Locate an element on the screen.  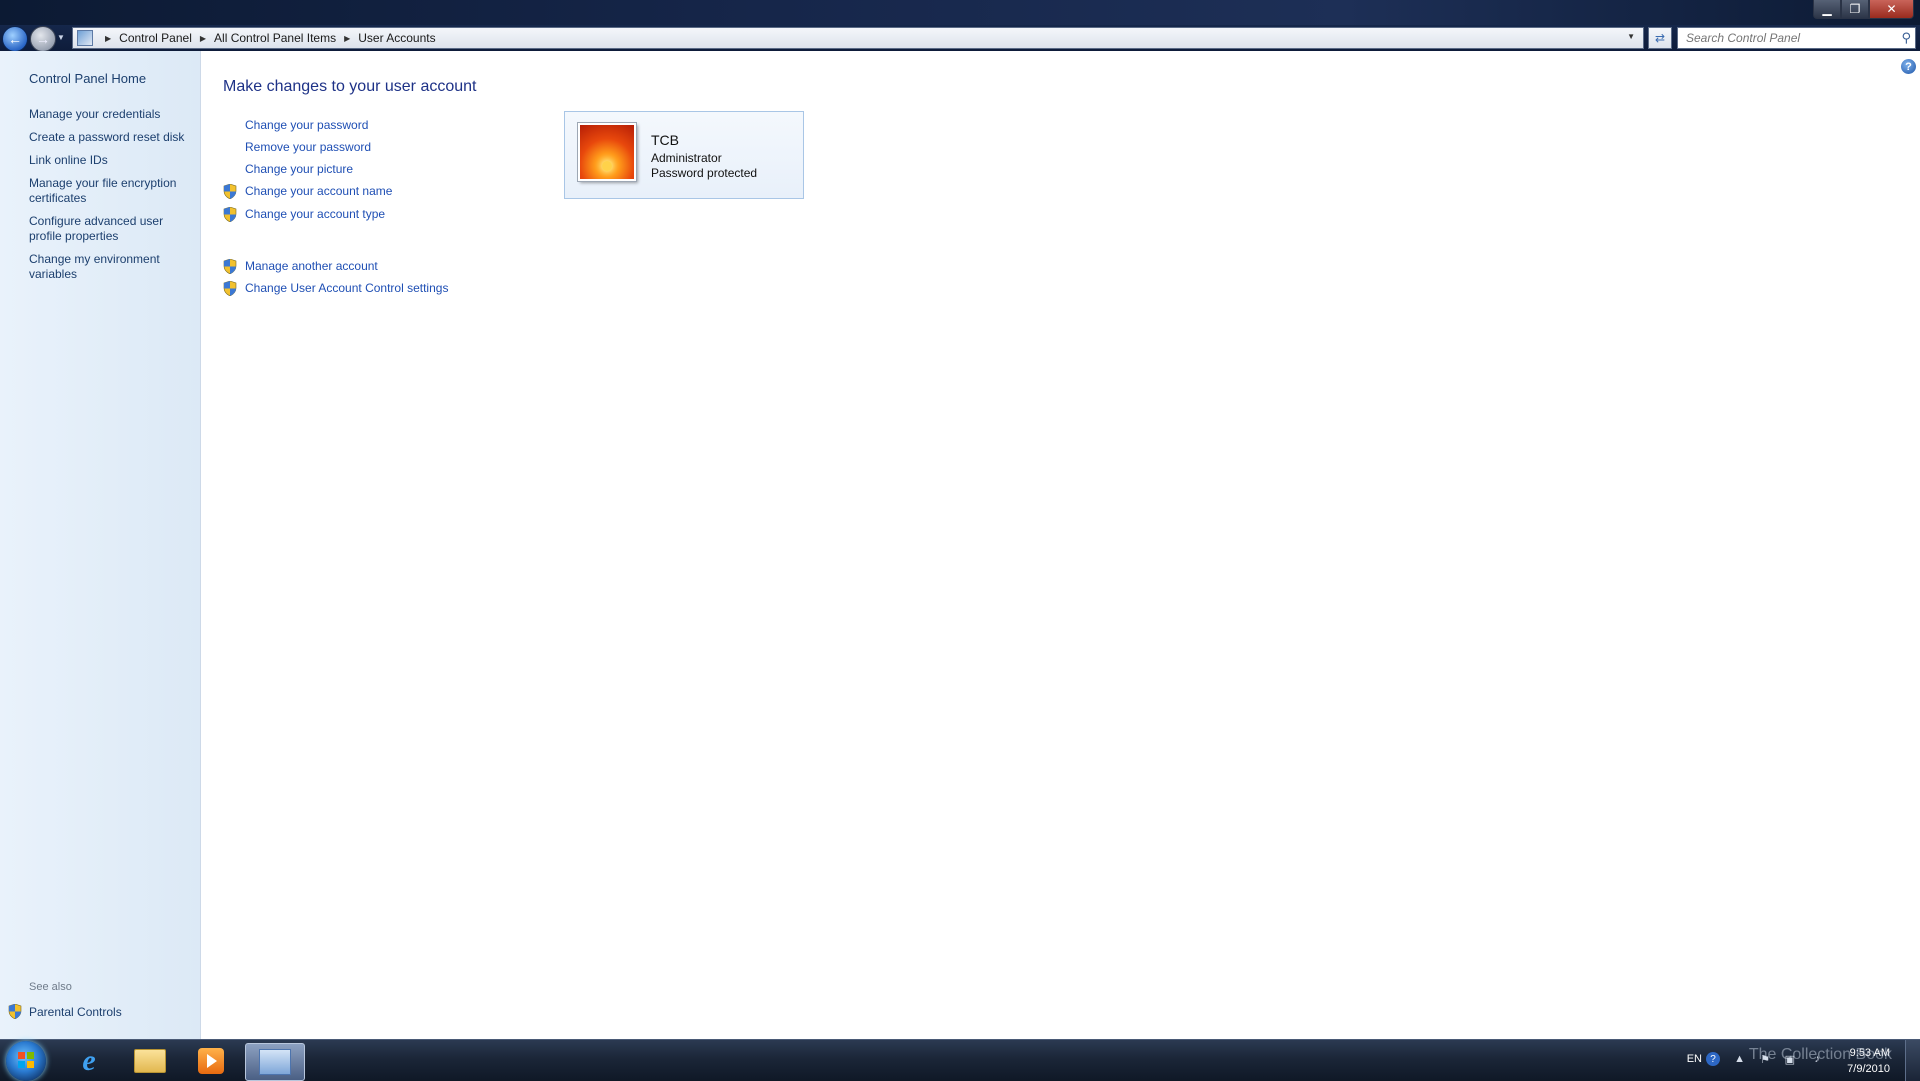
refresh-icon: ⇄ is located at coordinates (1660, 38).